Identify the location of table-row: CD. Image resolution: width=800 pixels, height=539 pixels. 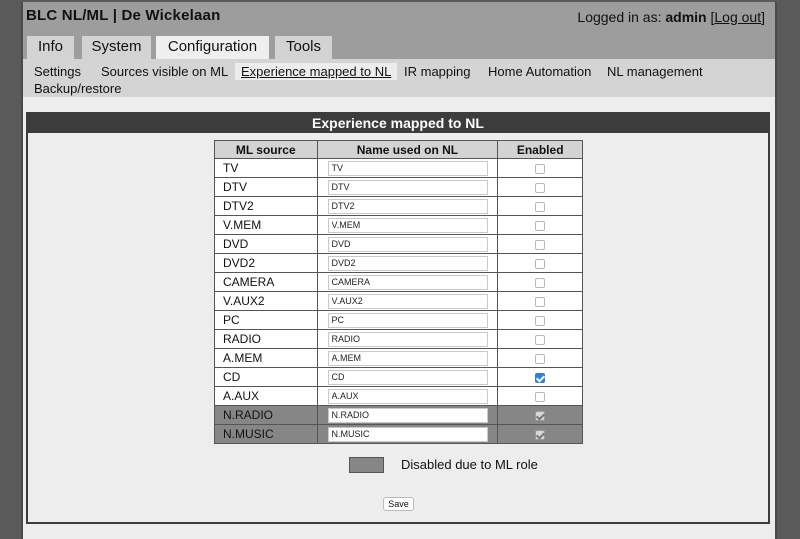
(398, 377).